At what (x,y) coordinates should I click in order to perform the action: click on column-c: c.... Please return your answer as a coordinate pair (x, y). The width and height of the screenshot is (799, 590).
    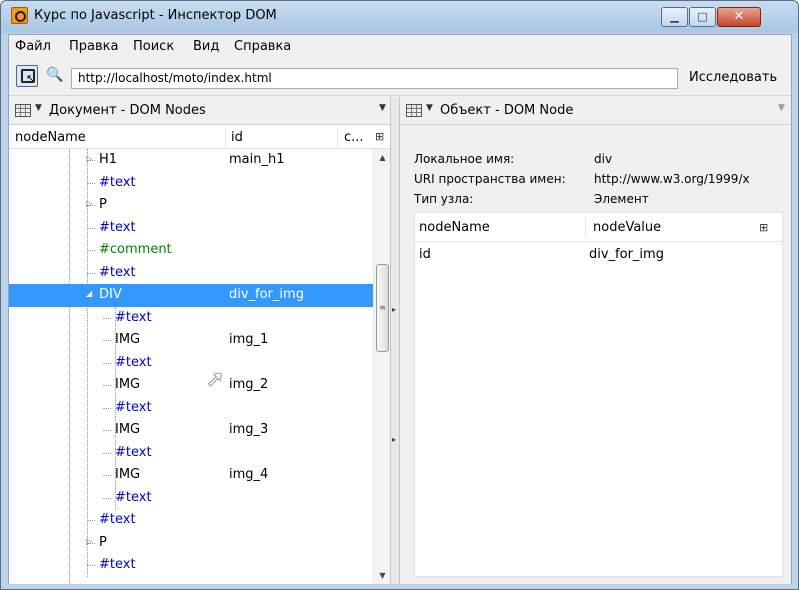
    Looking at the image, I should click on (354, 137).